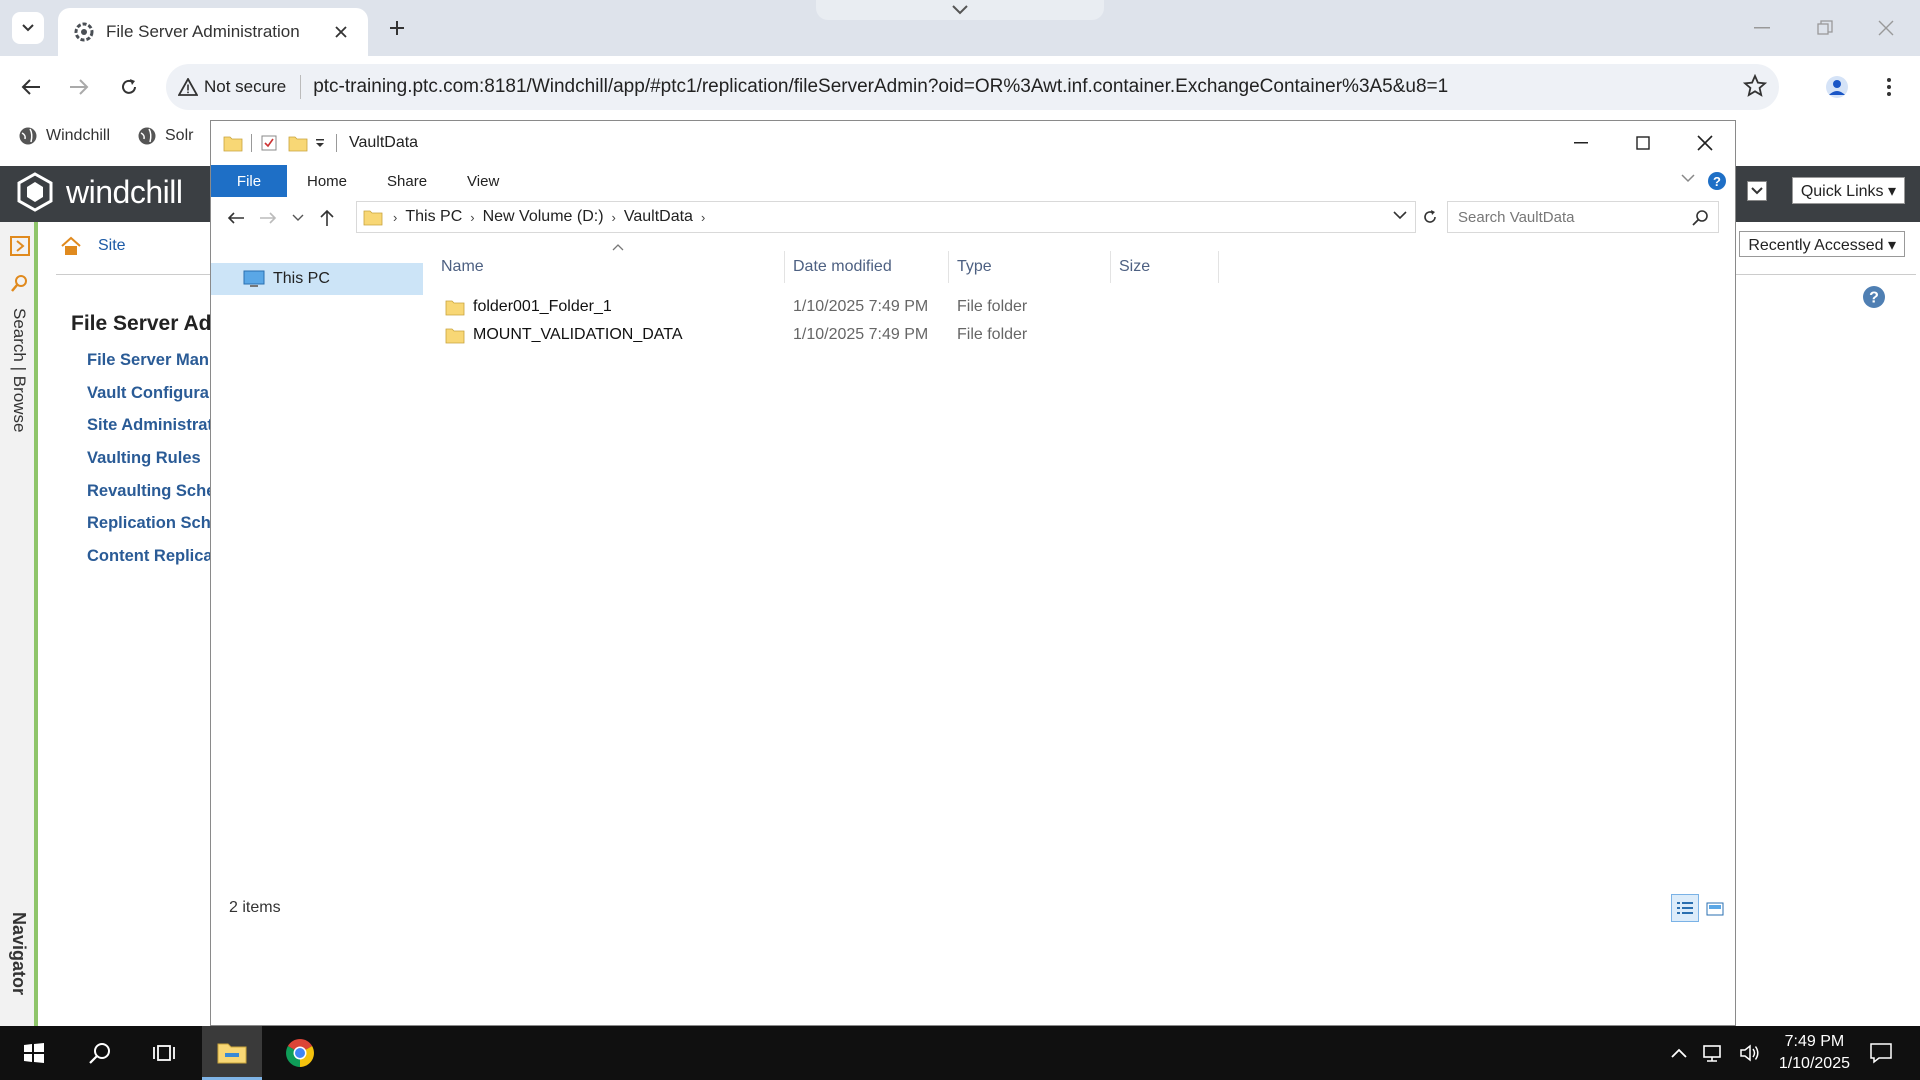  What do you see at coordinates (1030, 267) in the screenshot?
I see `column-header-type: Type` at bounding box center [1030, 267].